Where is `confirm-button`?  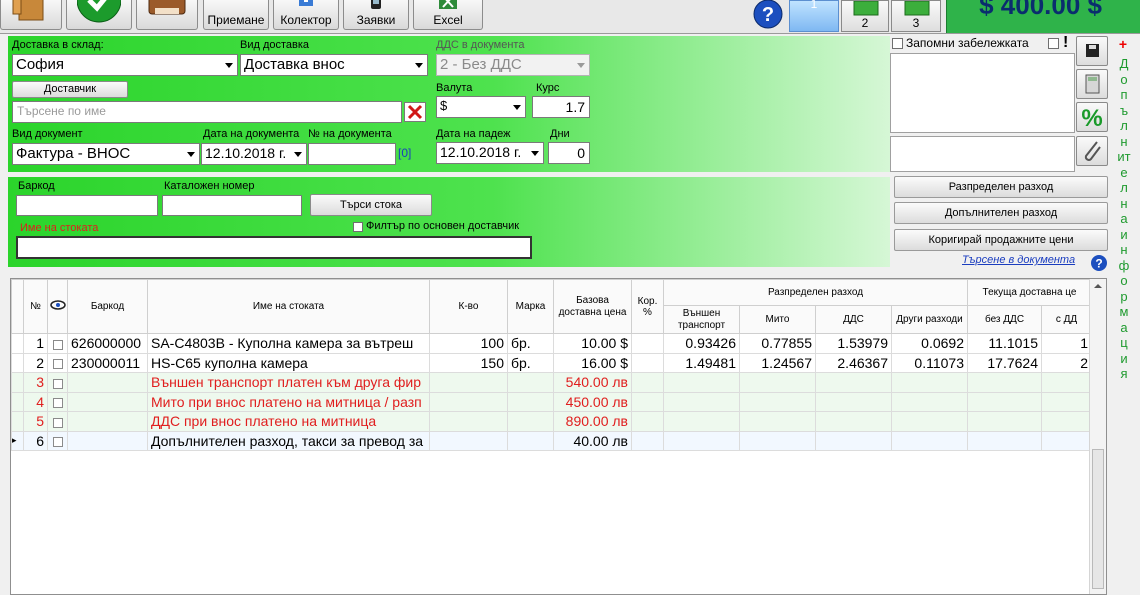
confirm-button is located at coordinates (99, 15).